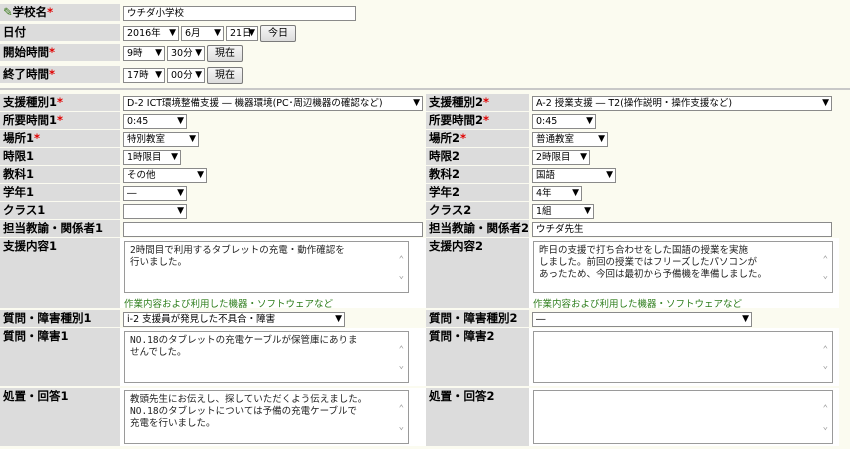  I want to click on period-2-label: 時限2, so click(477, 156).